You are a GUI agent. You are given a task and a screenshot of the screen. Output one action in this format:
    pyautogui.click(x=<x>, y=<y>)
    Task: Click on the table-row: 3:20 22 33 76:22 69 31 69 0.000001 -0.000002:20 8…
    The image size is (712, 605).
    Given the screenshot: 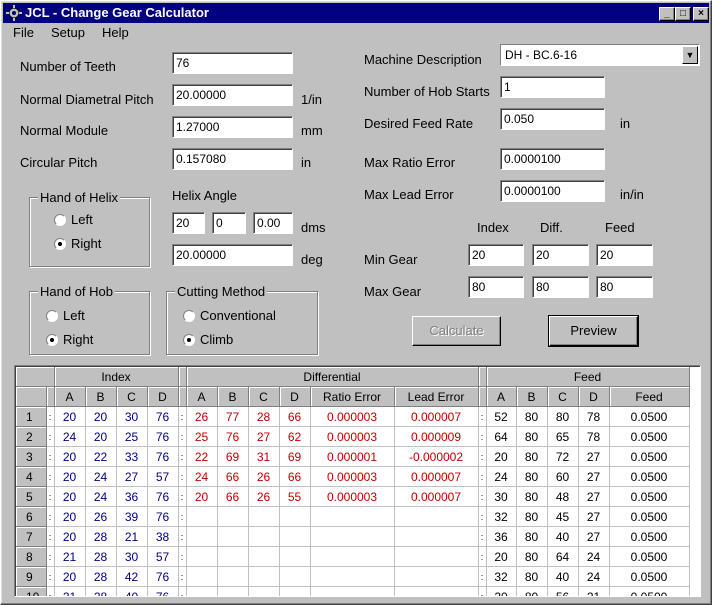 What is the action you would take?
    pyautogui.click(x=353, y=456)
    